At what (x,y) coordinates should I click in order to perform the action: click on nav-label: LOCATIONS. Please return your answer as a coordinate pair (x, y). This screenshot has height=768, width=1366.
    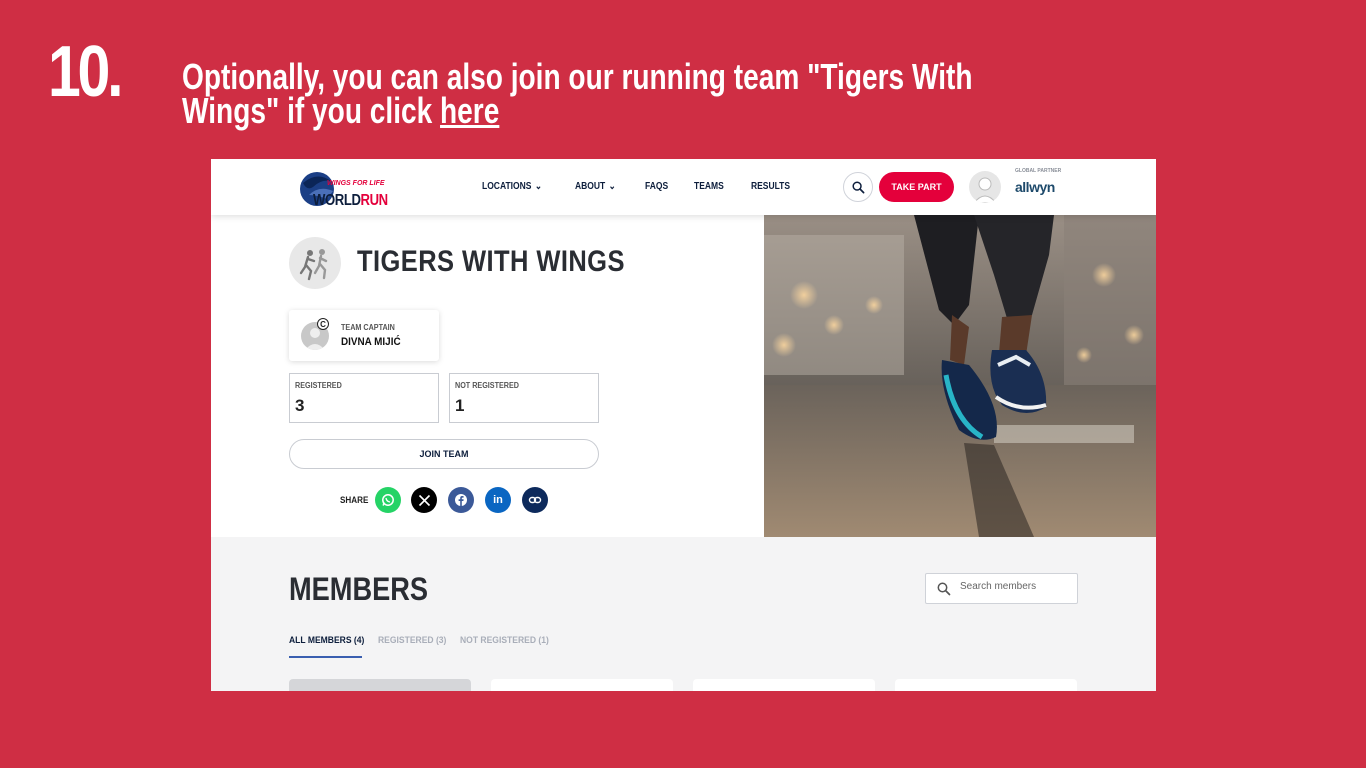
    Looking at the image, I should click on (507, 186).